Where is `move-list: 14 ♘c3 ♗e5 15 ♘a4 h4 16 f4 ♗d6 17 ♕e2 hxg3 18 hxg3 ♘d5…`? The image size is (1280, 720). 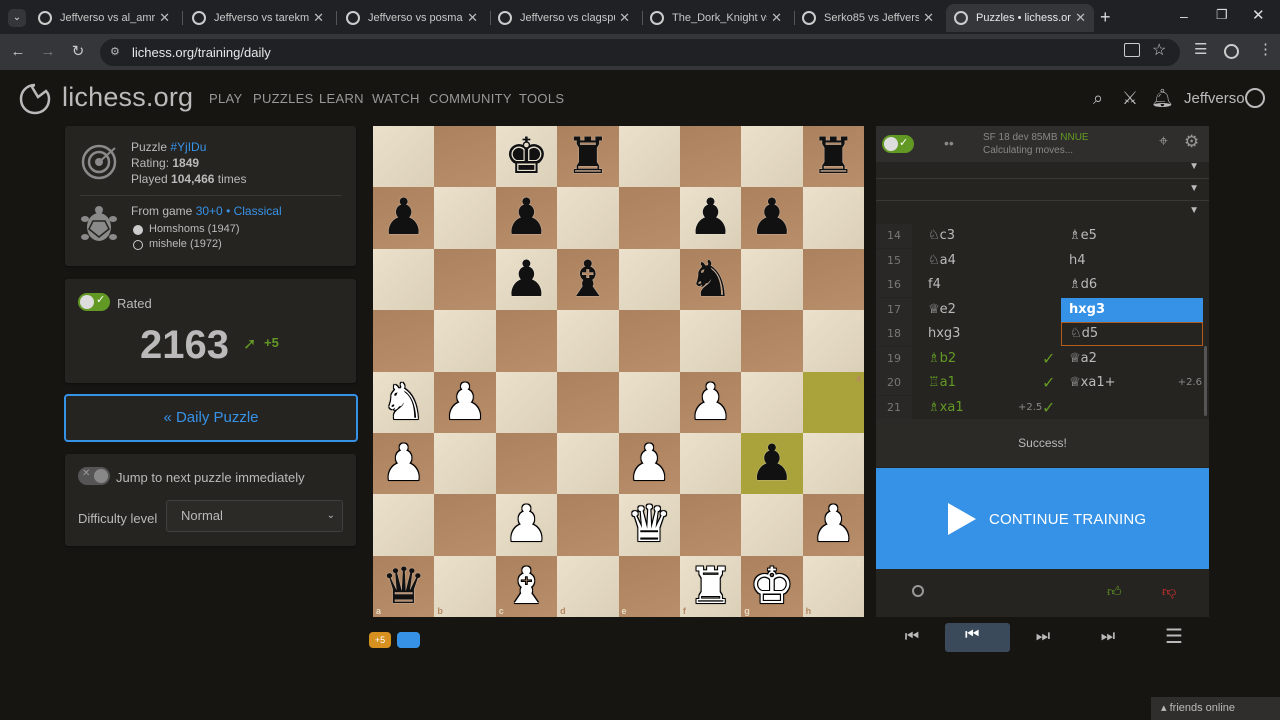
move-list: 14 ♘c3 ♗e5 15 ♘a4 h4 16 f4 ♗d6 17 ♕e2 hxg3 18 hxg3 ♘d5… is located at coordinates (1042, 321).